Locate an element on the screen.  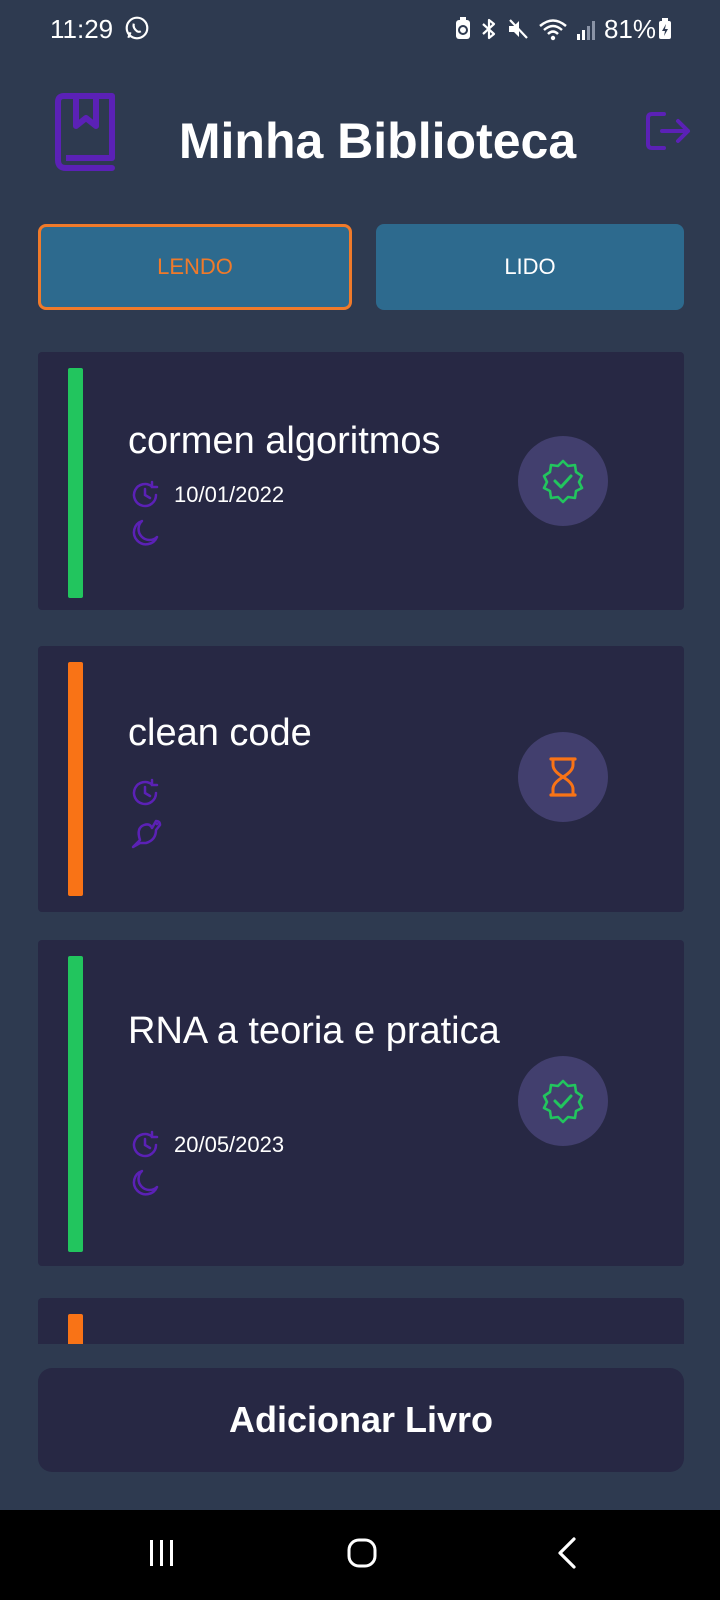
mute-icon is located at coordinates (518, 29).